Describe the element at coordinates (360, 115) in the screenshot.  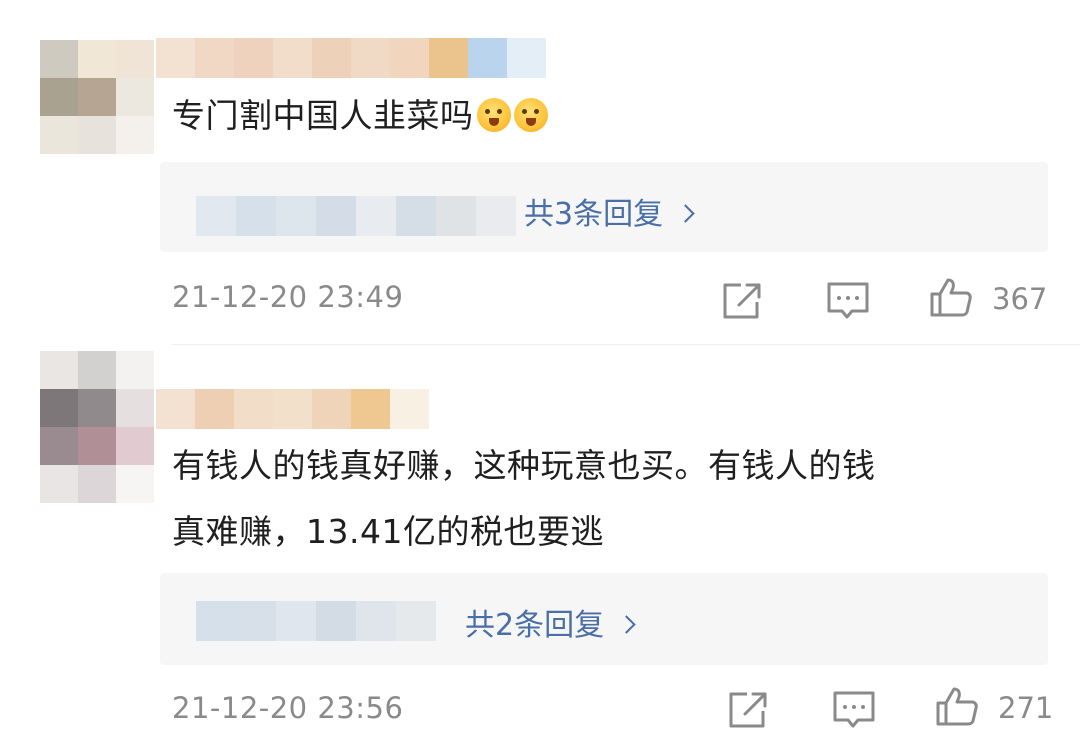
I see `comment-text: 专门割中国人韭菜吗` at that location.